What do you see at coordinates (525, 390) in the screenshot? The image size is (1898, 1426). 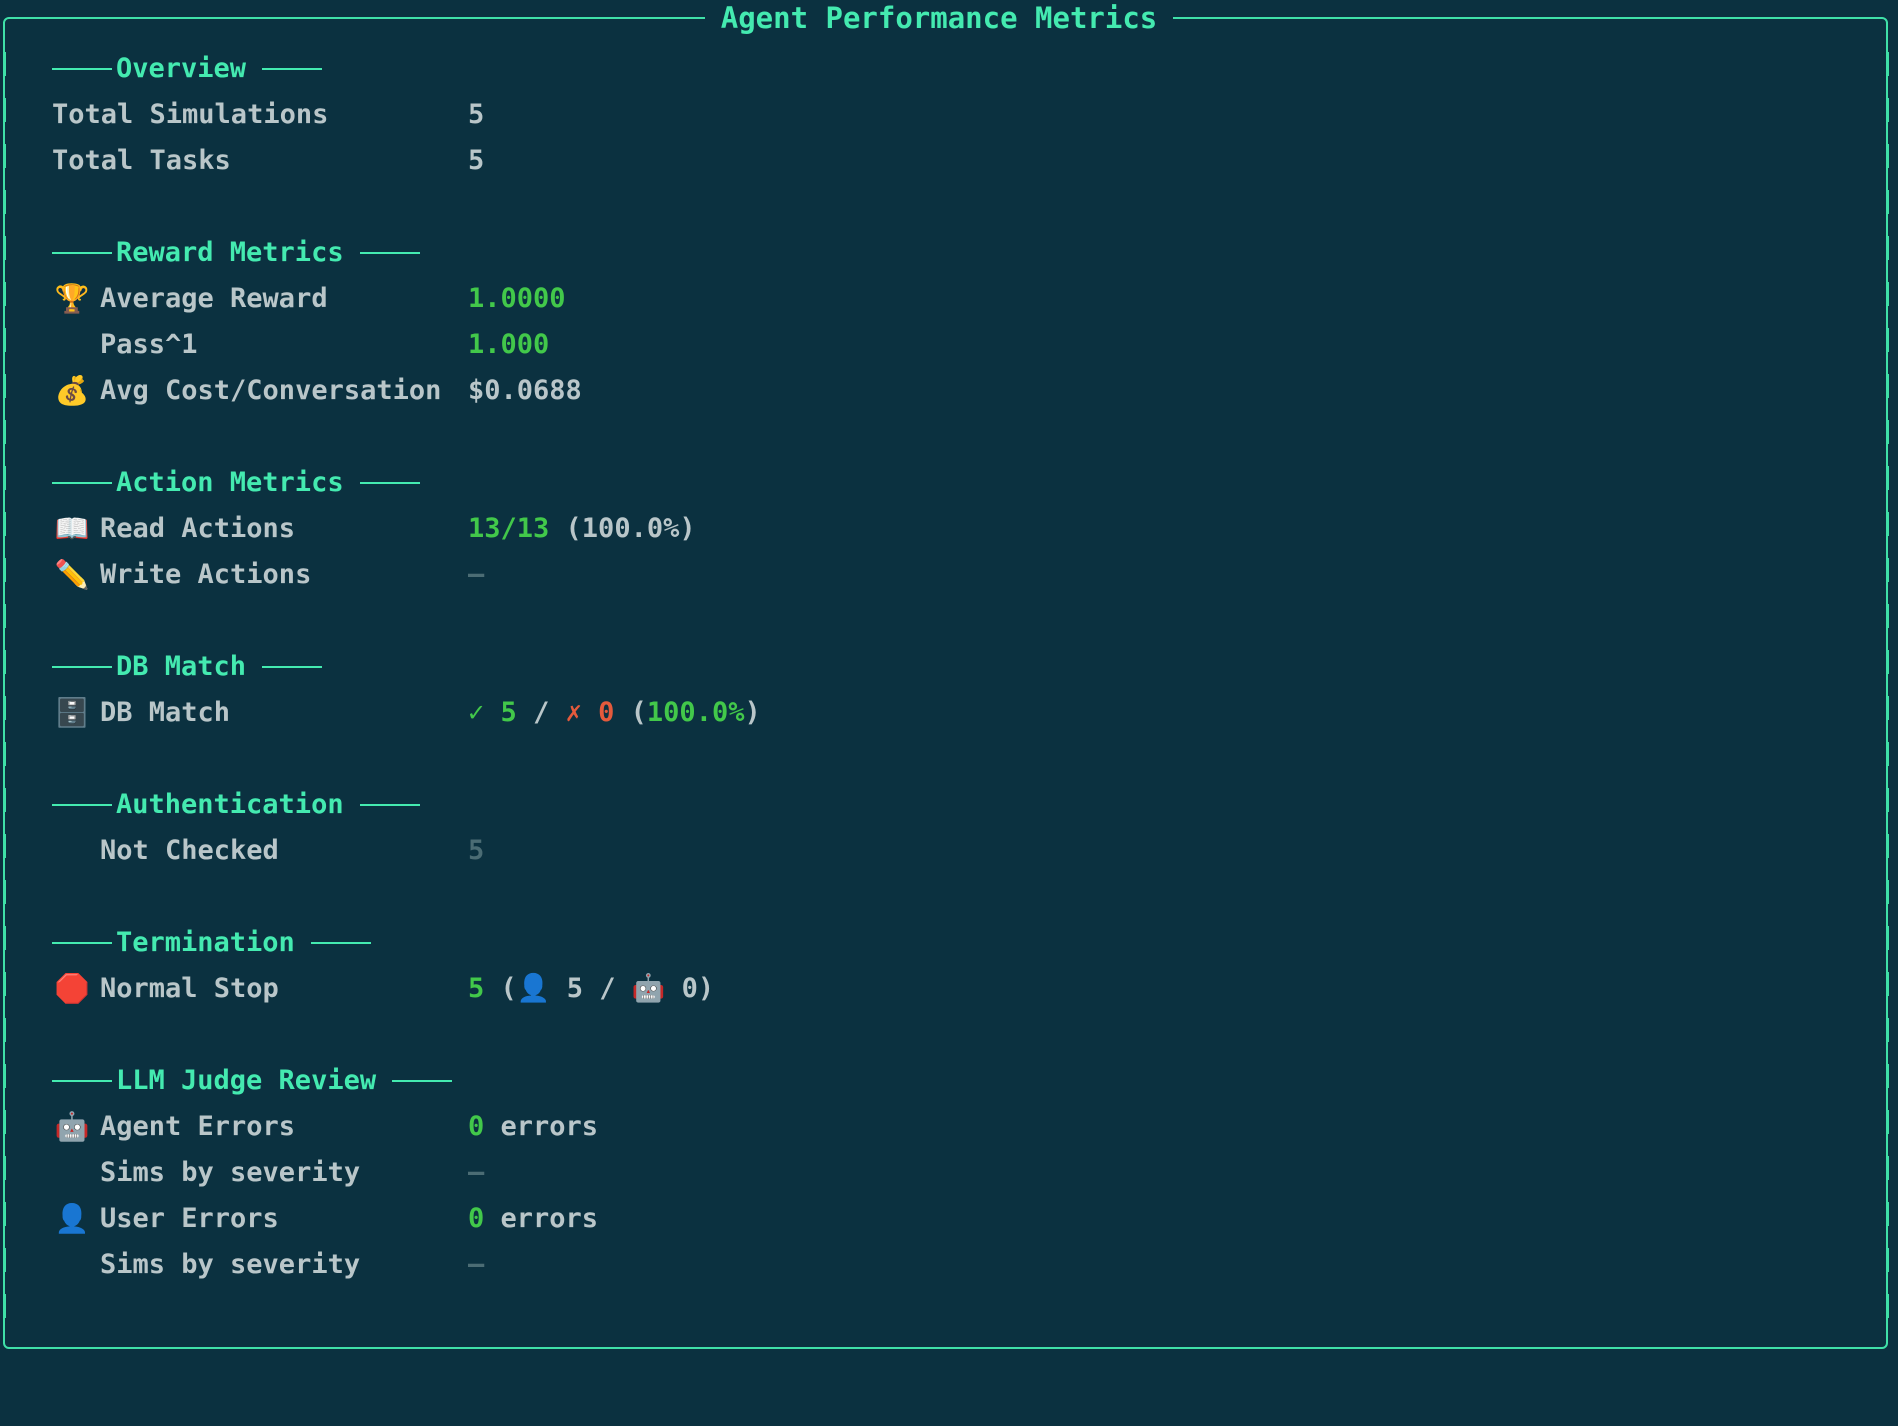 I see `metric-value: $0.0688` at bounding box center [525, 390].